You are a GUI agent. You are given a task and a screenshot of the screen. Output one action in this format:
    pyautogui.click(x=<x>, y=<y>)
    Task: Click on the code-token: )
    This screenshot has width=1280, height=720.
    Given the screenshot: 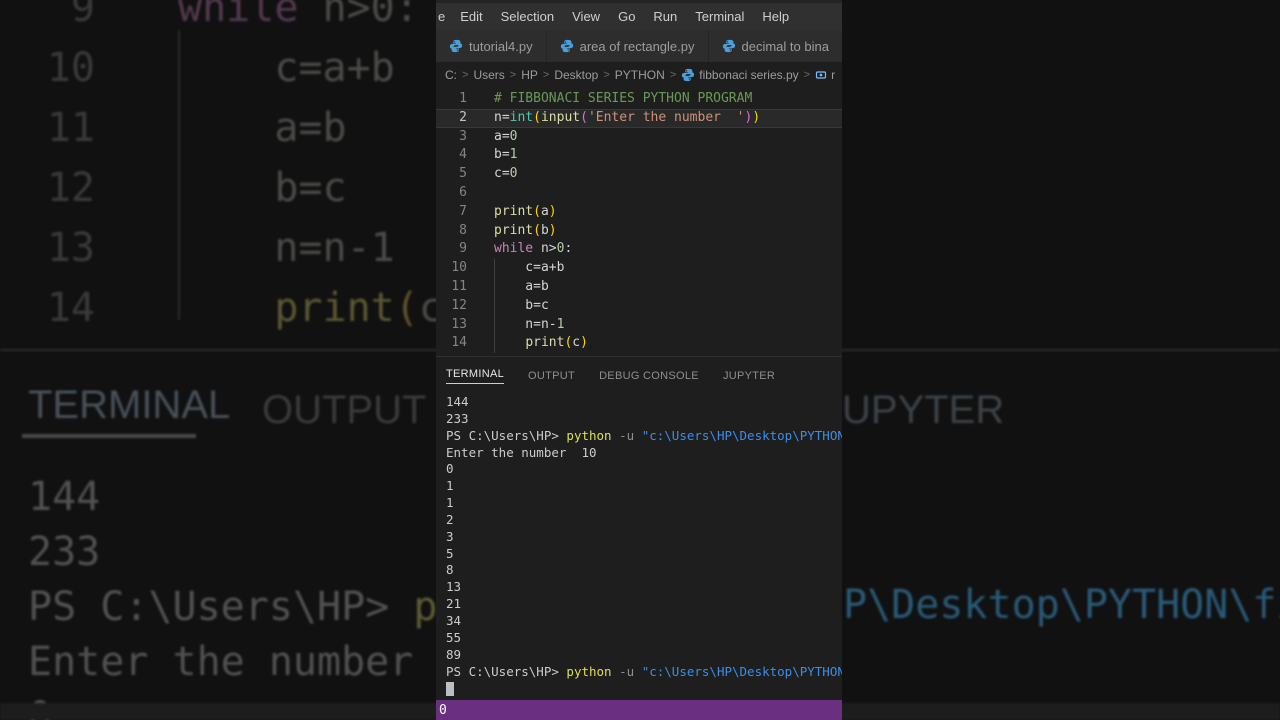 What is the action you would take?
    pyautogui.click(x=552, y=230)
    